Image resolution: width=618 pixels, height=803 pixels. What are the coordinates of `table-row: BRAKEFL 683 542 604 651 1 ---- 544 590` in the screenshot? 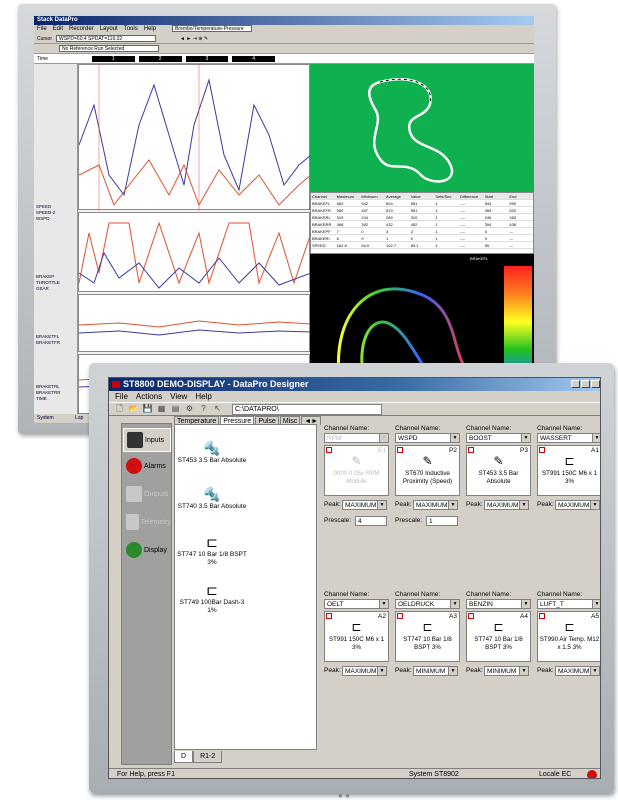 It's located at (422, 203).